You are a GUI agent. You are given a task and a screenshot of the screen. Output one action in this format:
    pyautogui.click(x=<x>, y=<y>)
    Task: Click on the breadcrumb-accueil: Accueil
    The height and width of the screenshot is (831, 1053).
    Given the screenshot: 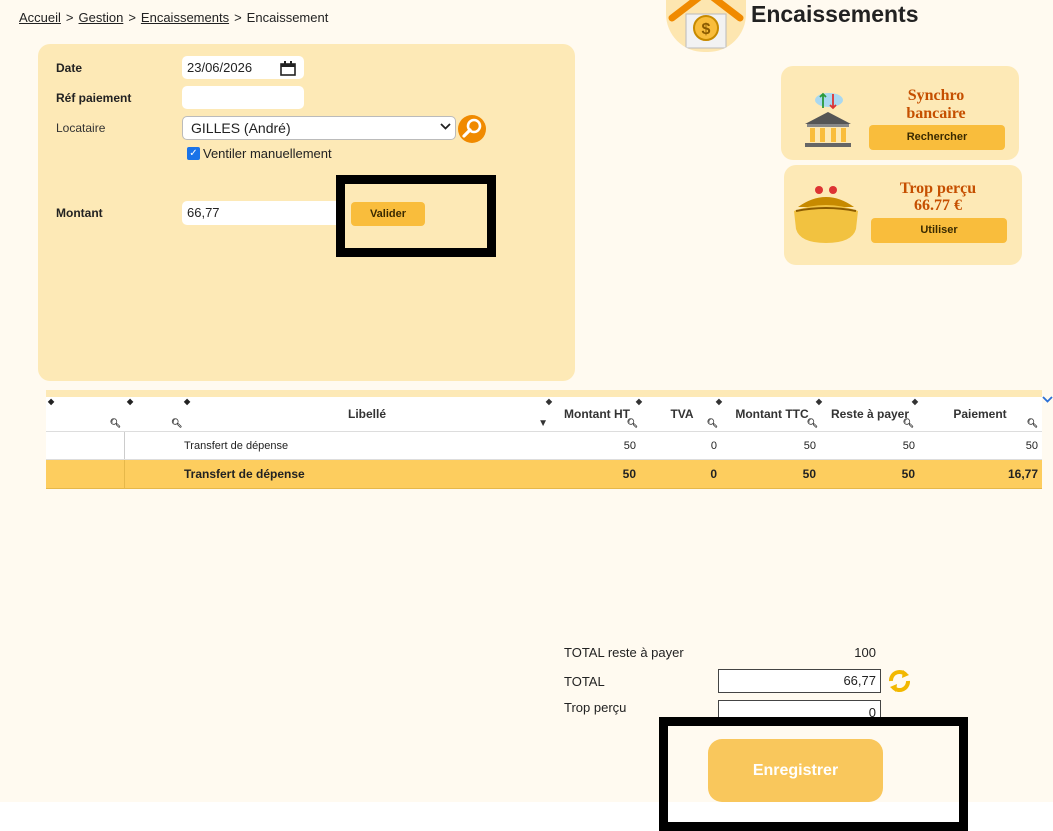 What is the action you would take?
    pyautogui.click(x=40, y=17)
    